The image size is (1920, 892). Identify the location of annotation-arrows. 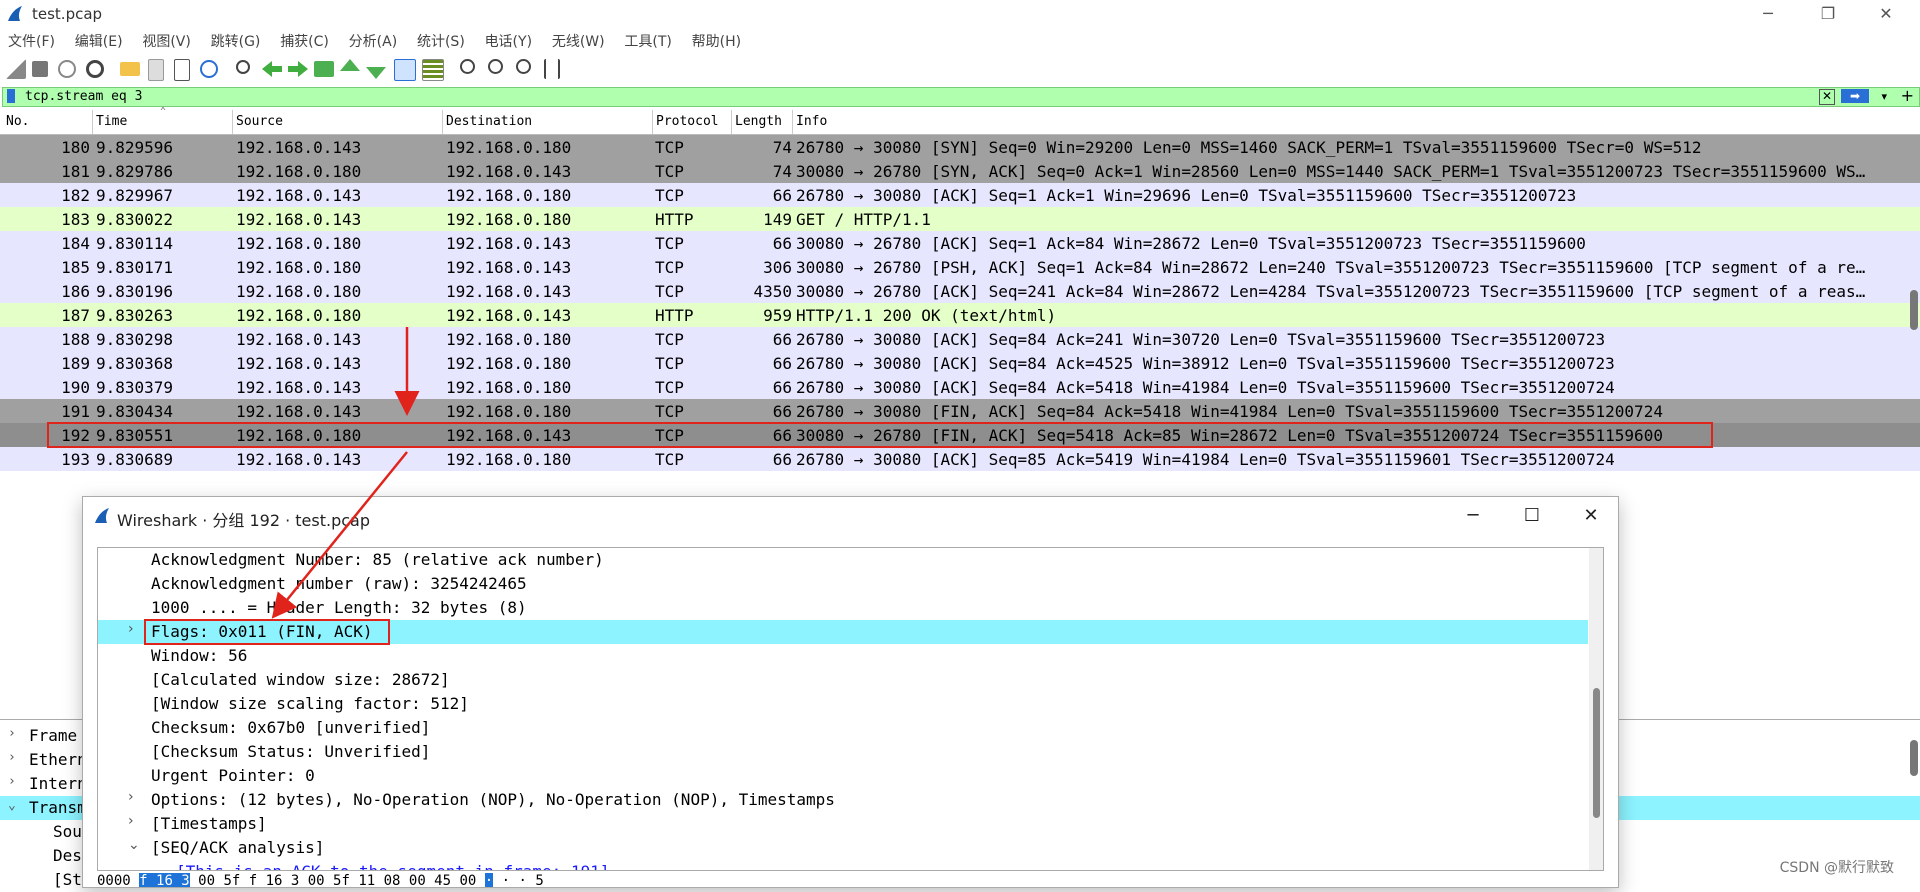
(345, 473).